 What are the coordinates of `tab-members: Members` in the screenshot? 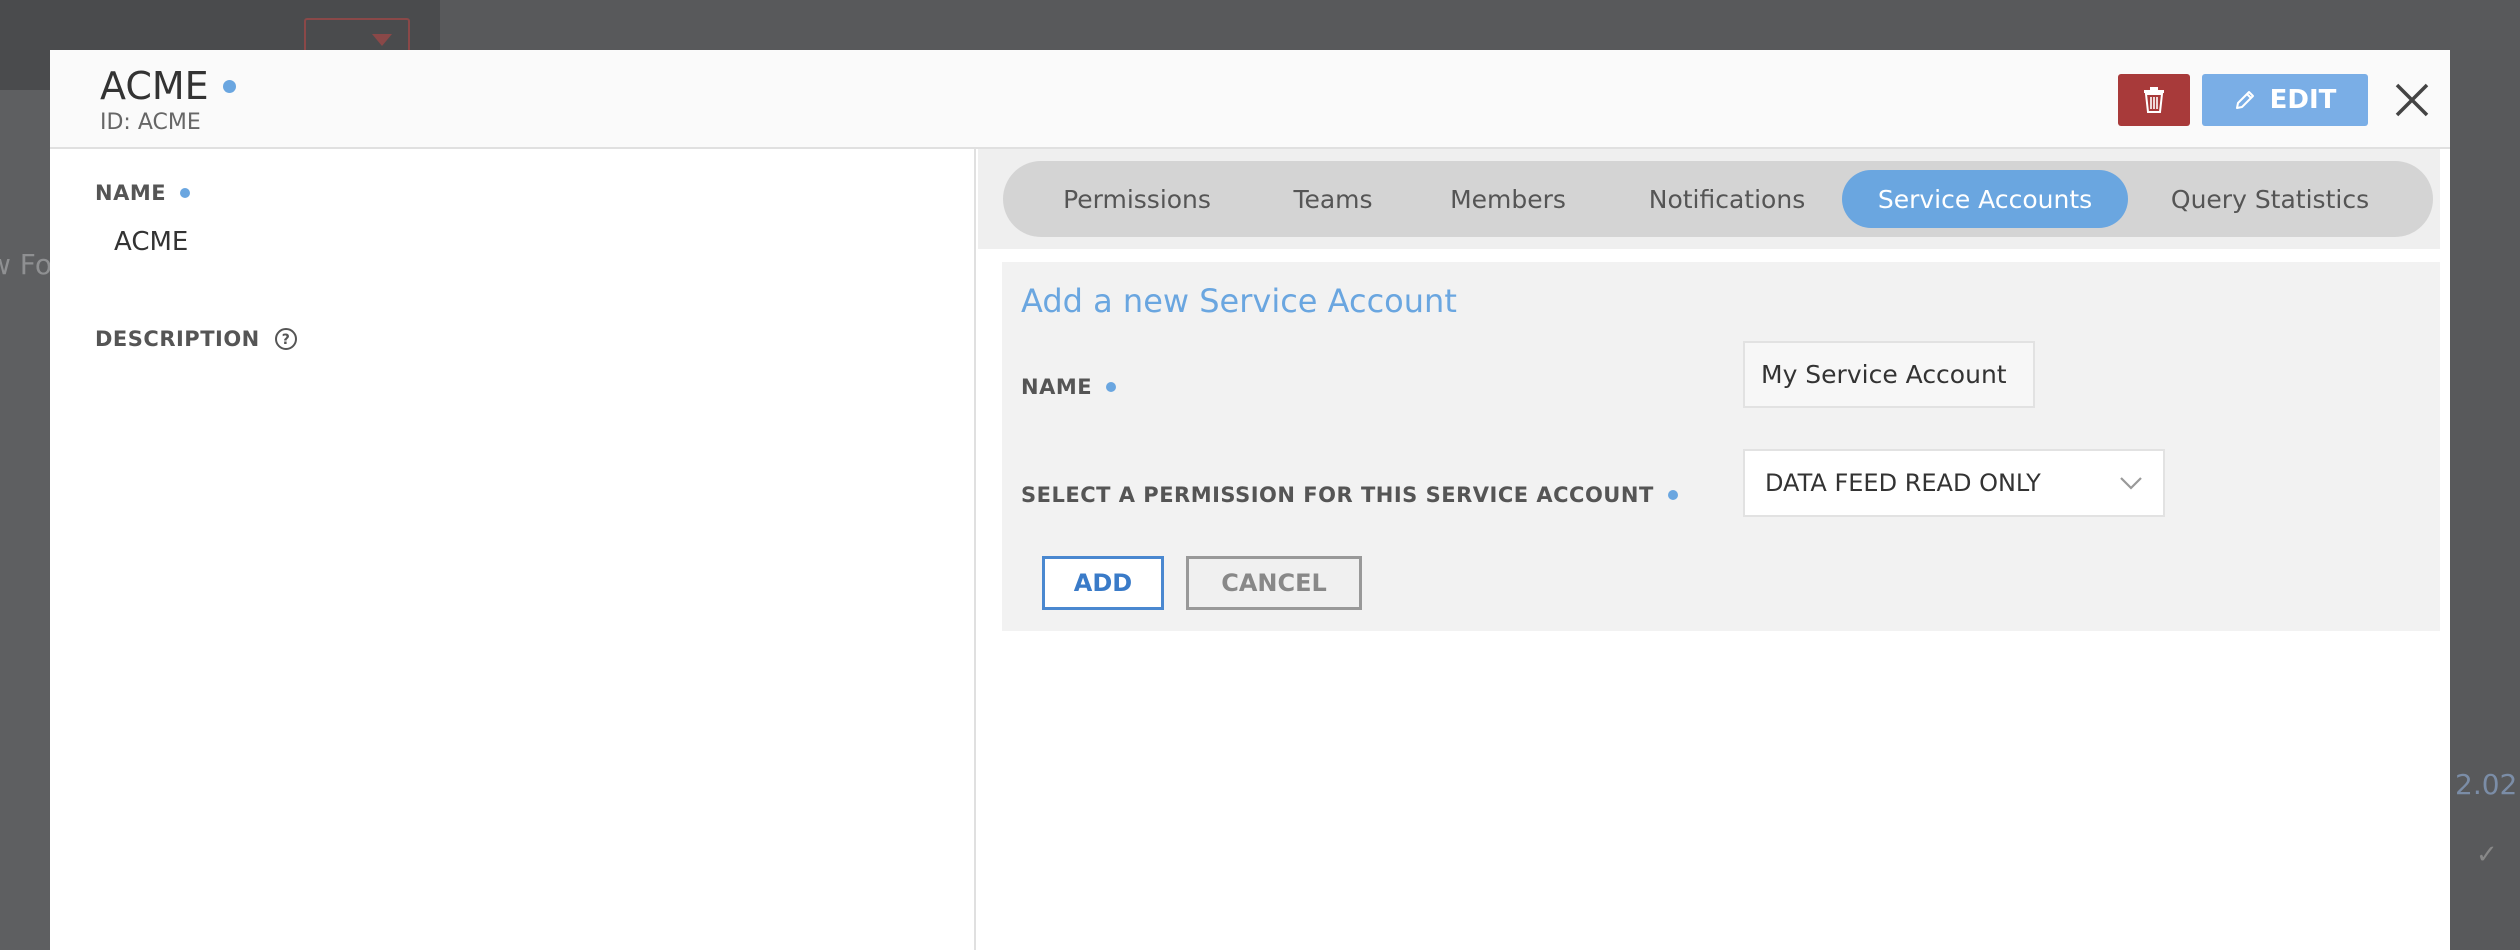 It's located at (1508, 199).